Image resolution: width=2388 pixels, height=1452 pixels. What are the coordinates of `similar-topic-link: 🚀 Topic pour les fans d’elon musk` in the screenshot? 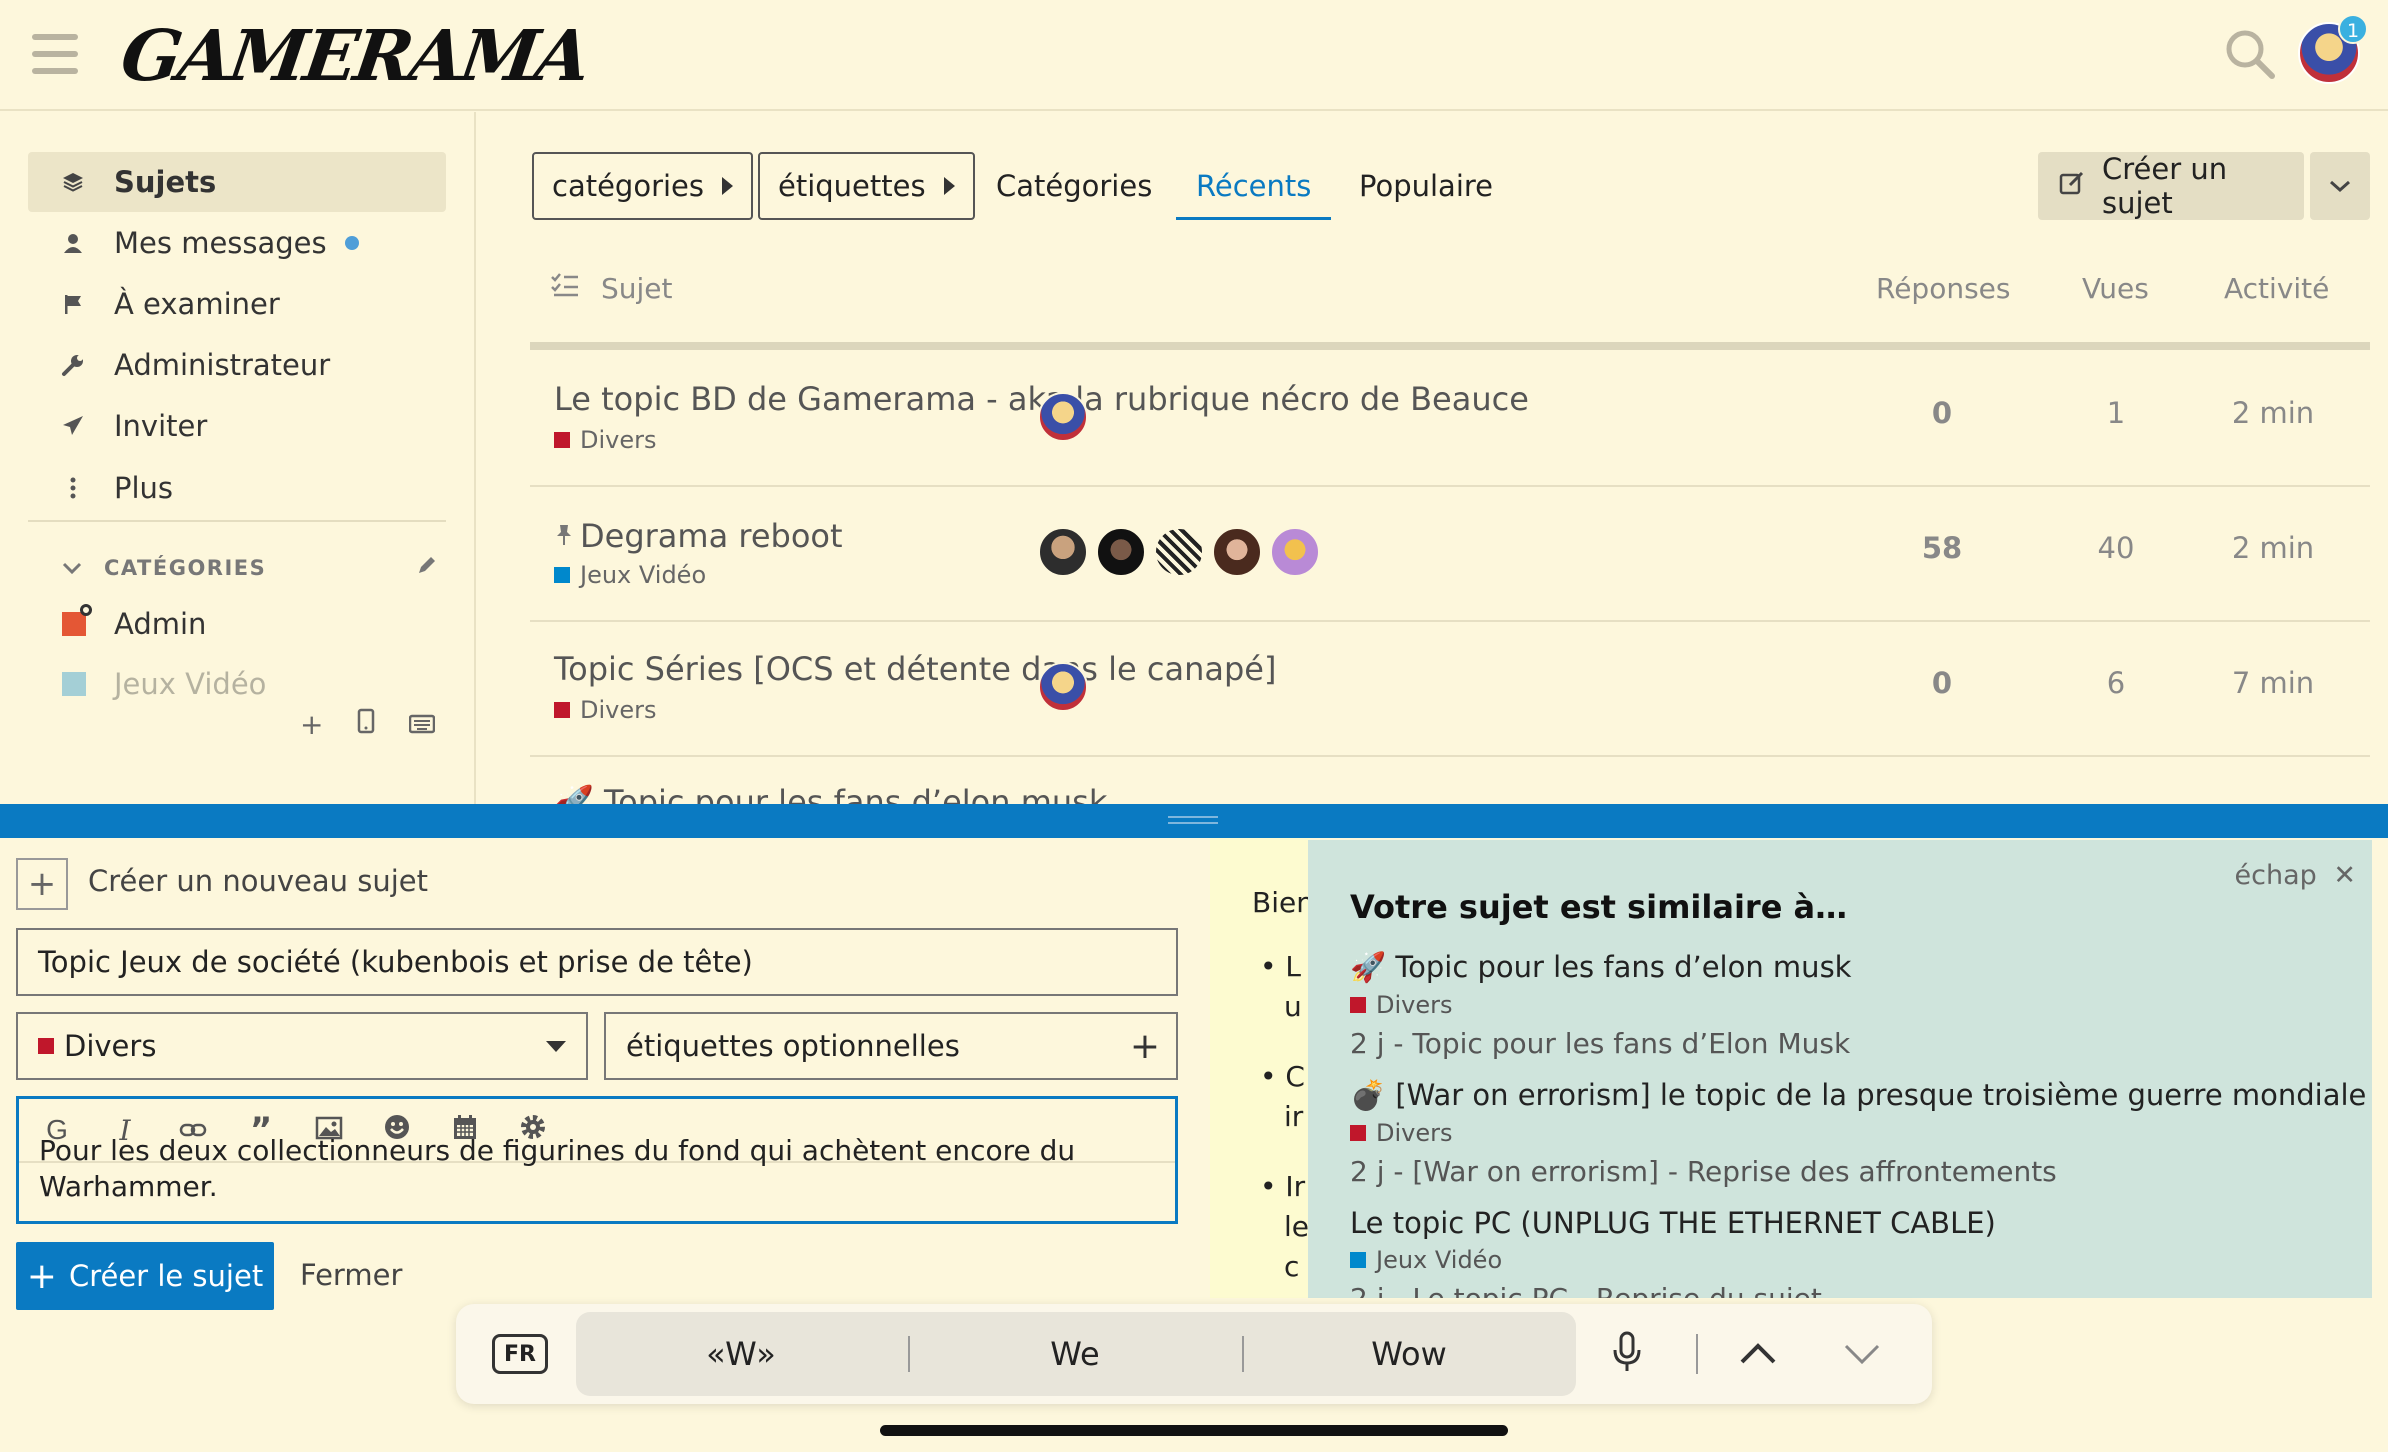 It's located at (1850, 967).